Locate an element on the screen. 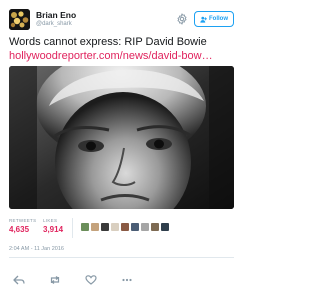 This screenshot has height=299, width=320. like-icon is located at coordinates (91, 280).